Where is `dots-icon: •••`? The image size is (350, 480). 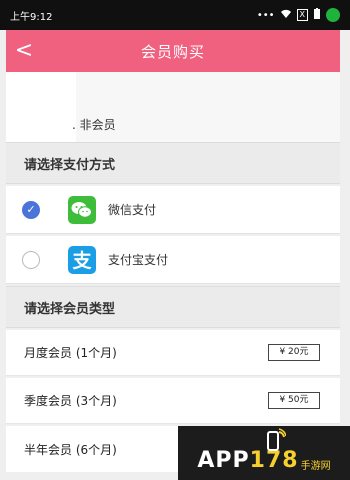 dots-icon: ••• is located at coordinates (265, 15).